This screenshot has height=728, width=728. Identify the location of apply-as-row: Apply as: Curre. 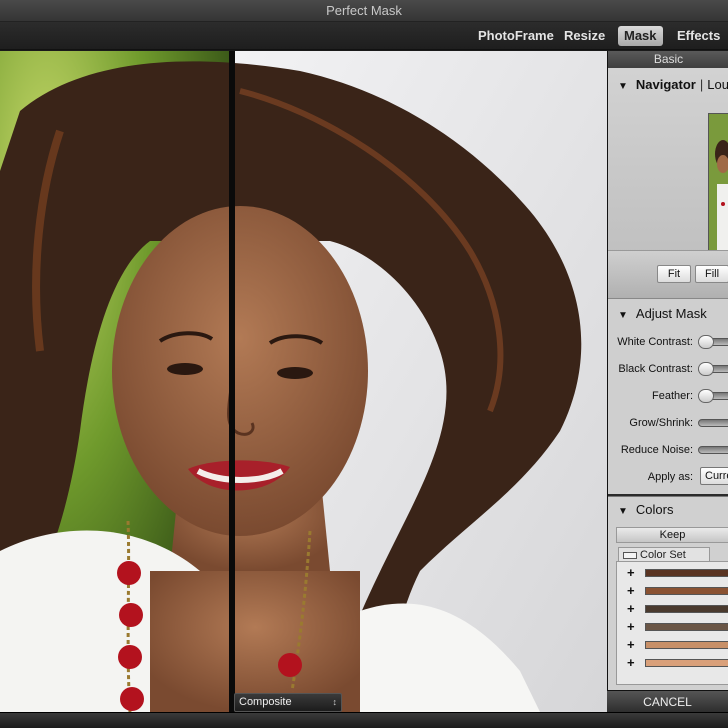
(668, 477).